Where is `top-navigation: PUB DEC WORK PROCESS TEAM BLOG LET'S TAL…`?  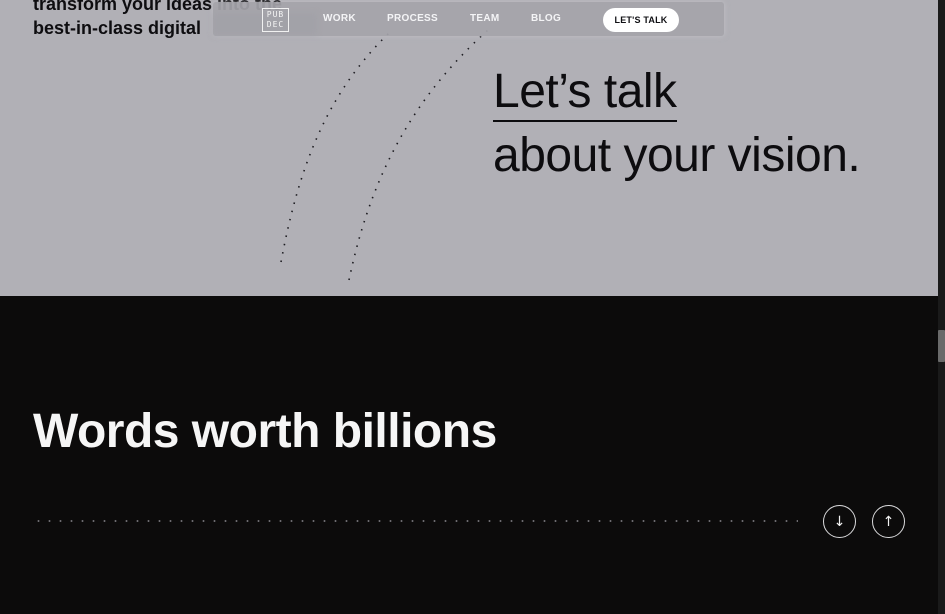
top-navigation: PUB DEC WORK PROCESS TEAM BLOG LET'S TAL… is located at coordinates (468, 19).